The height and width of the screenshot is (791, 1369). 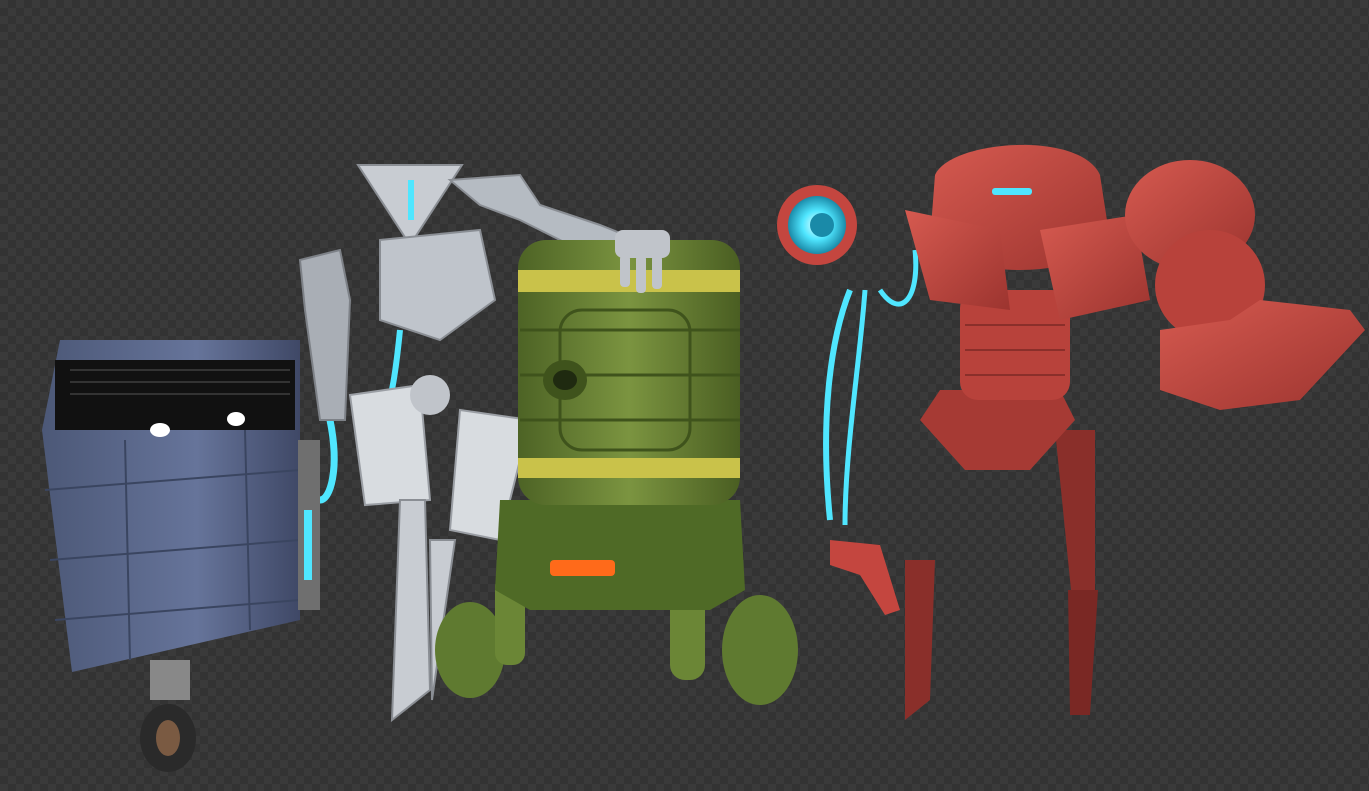 What do you see at coordinates (236, 419) in the screenshot?
I see `box-robot-eye-right` at bounding box center [236, 419].